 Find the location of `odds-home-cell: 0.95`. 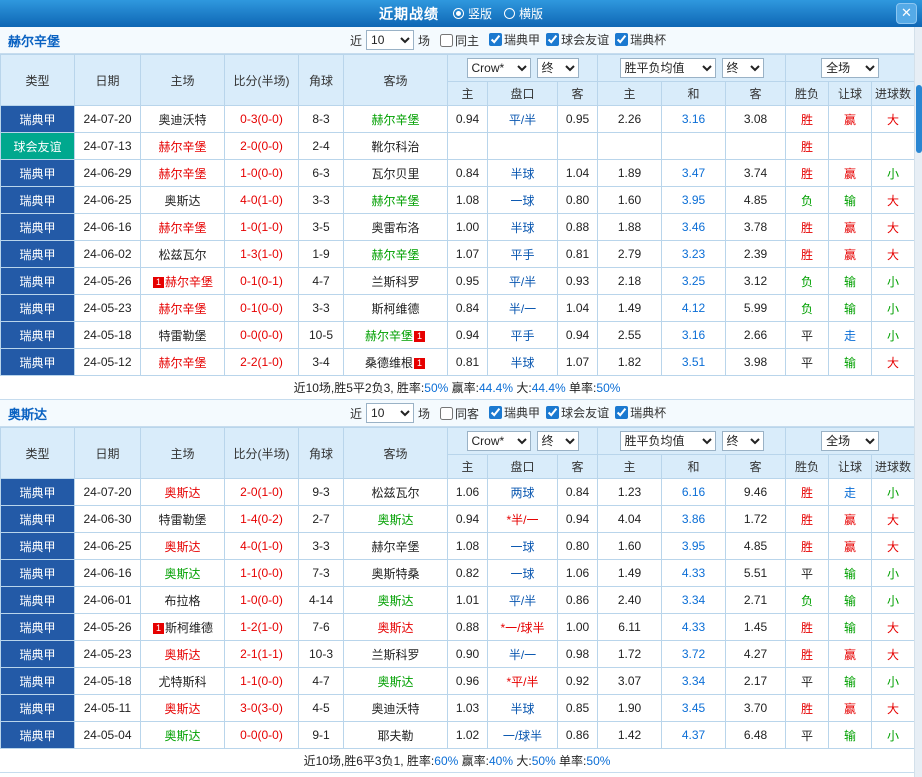

odds-home-cell: 0.95 is located at coordinates (467, 281).